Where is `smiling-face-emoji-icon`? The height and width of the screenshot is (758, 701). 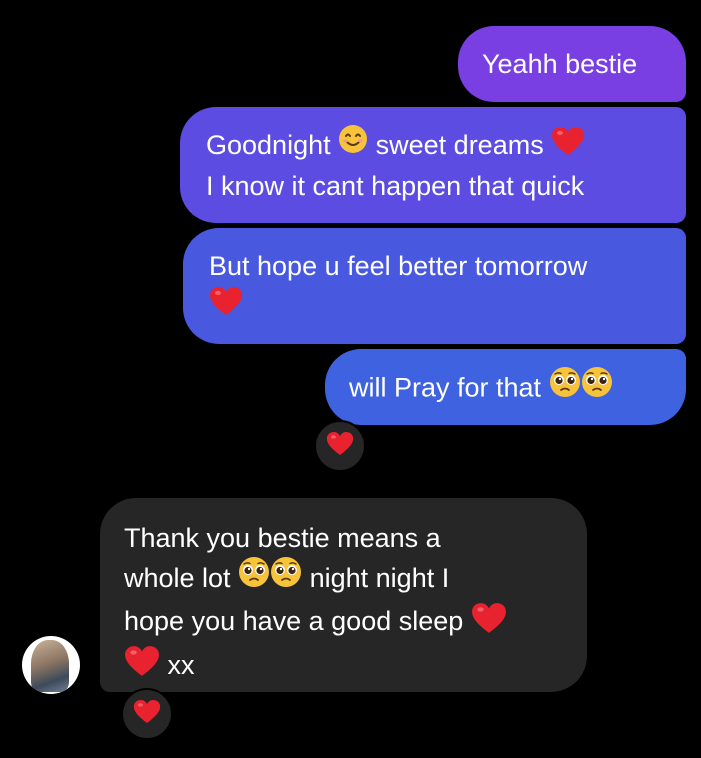
smiling-face-emoji-icon is located at coordinates (353, 144).